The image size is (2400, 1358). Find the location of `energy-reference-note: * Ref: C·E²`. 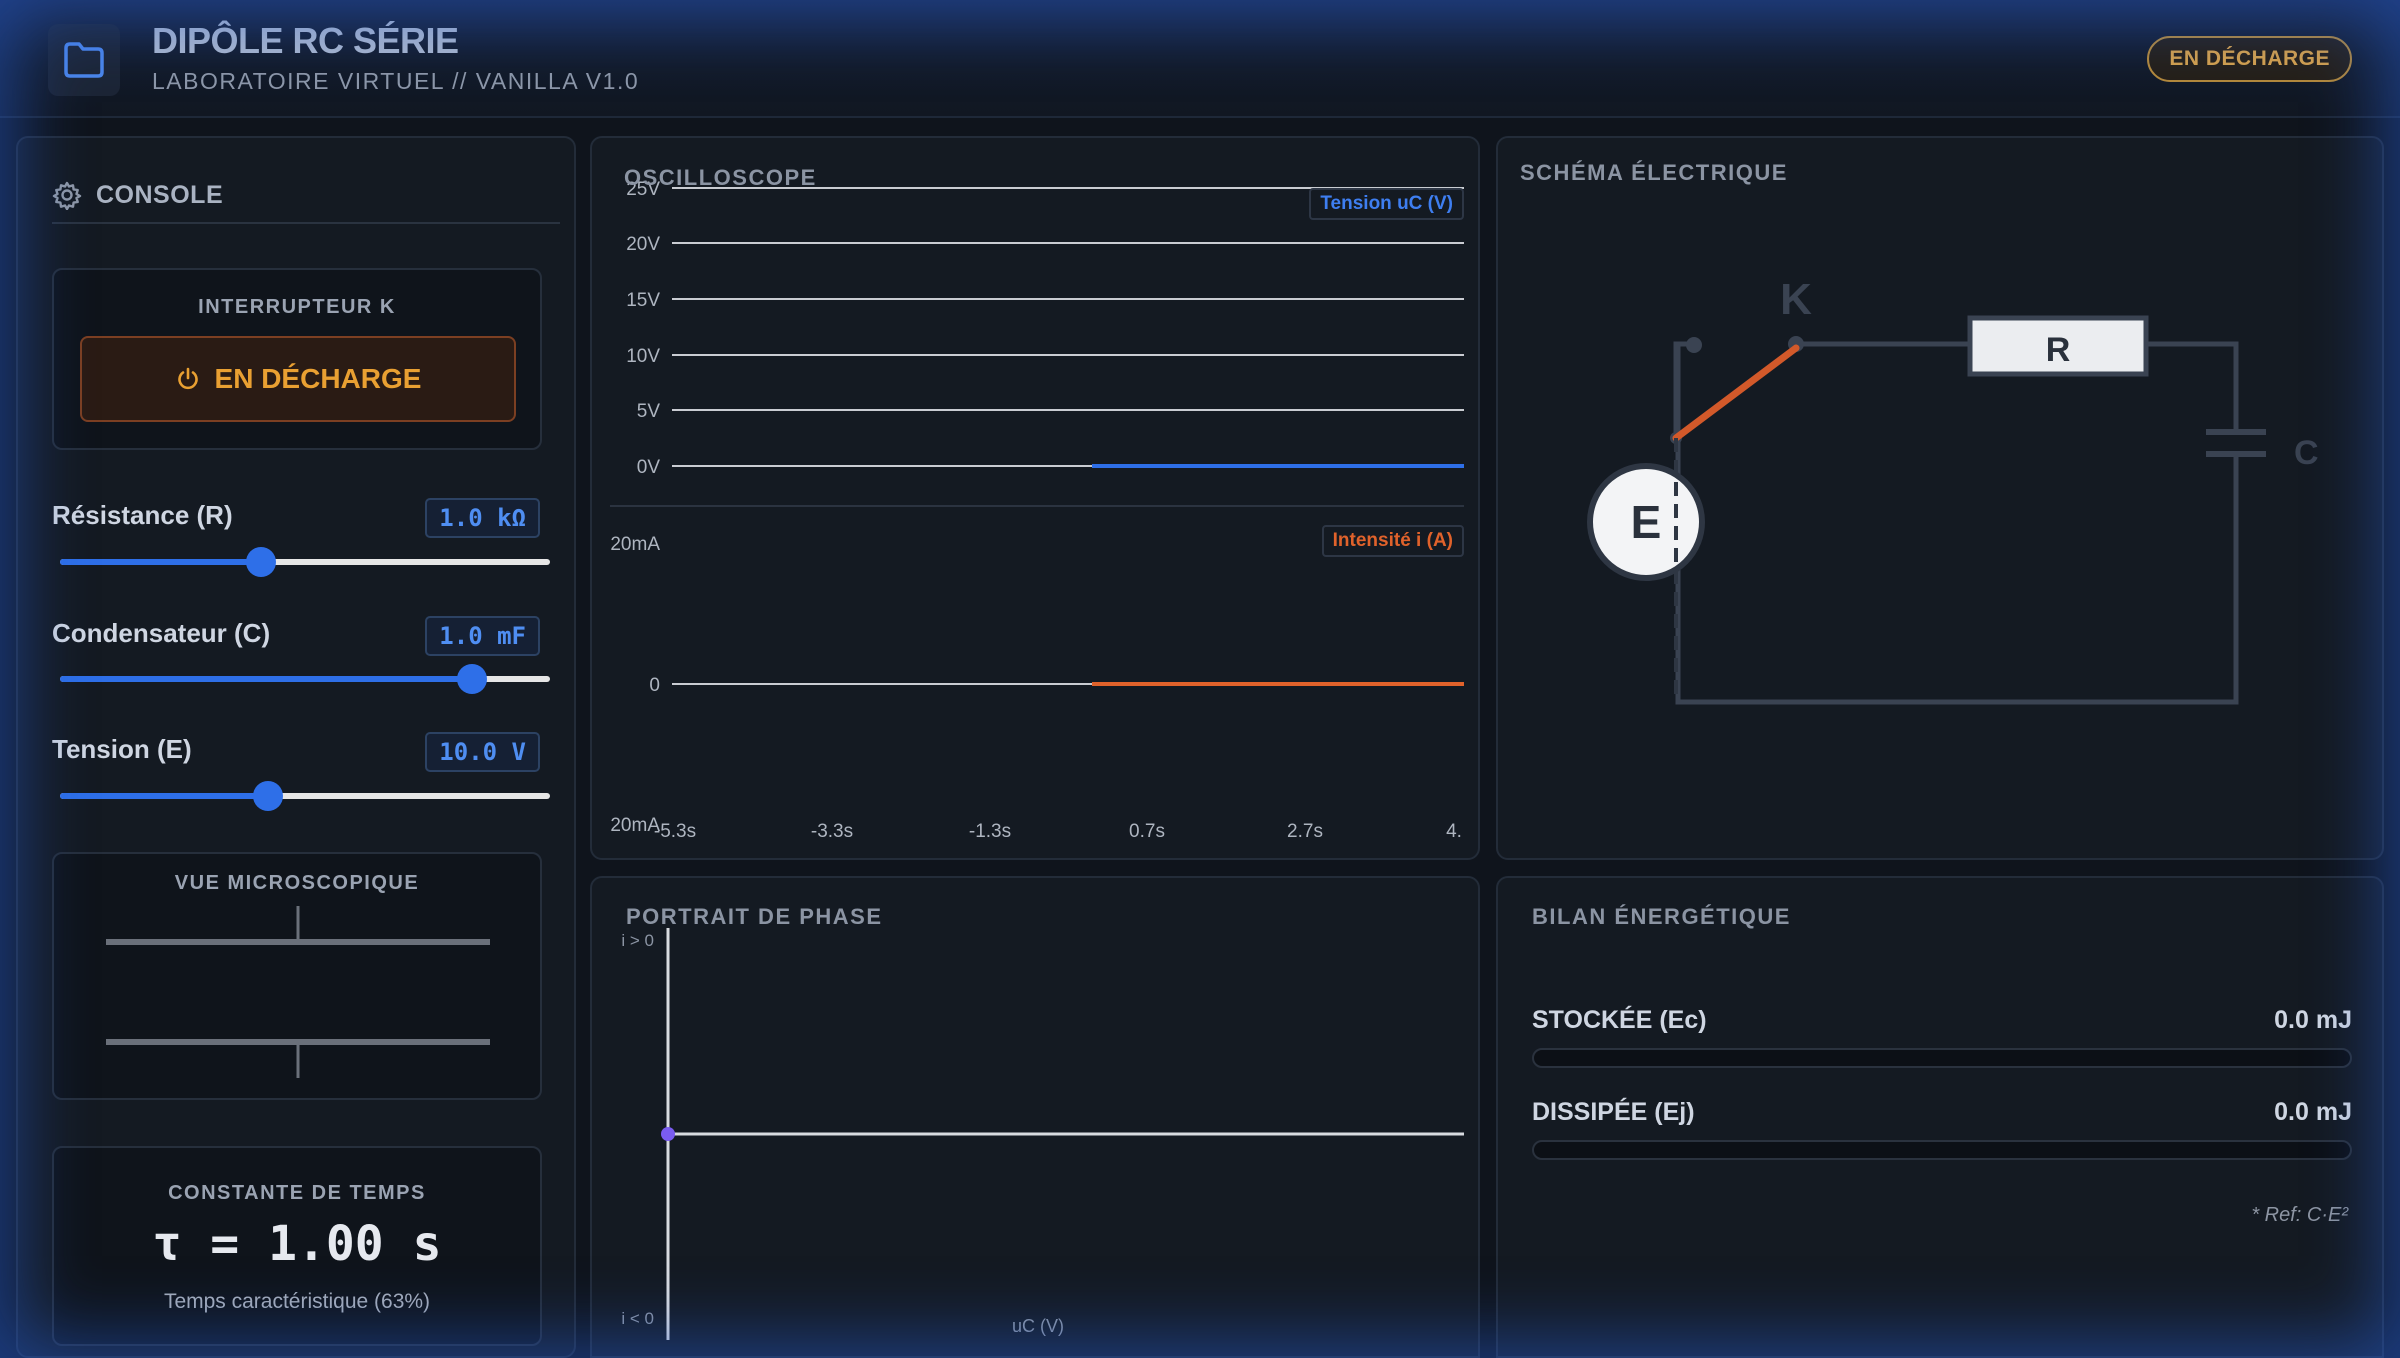

energy-reference-note: * Ref: C·E² is located at coordinates (2299, 1215).